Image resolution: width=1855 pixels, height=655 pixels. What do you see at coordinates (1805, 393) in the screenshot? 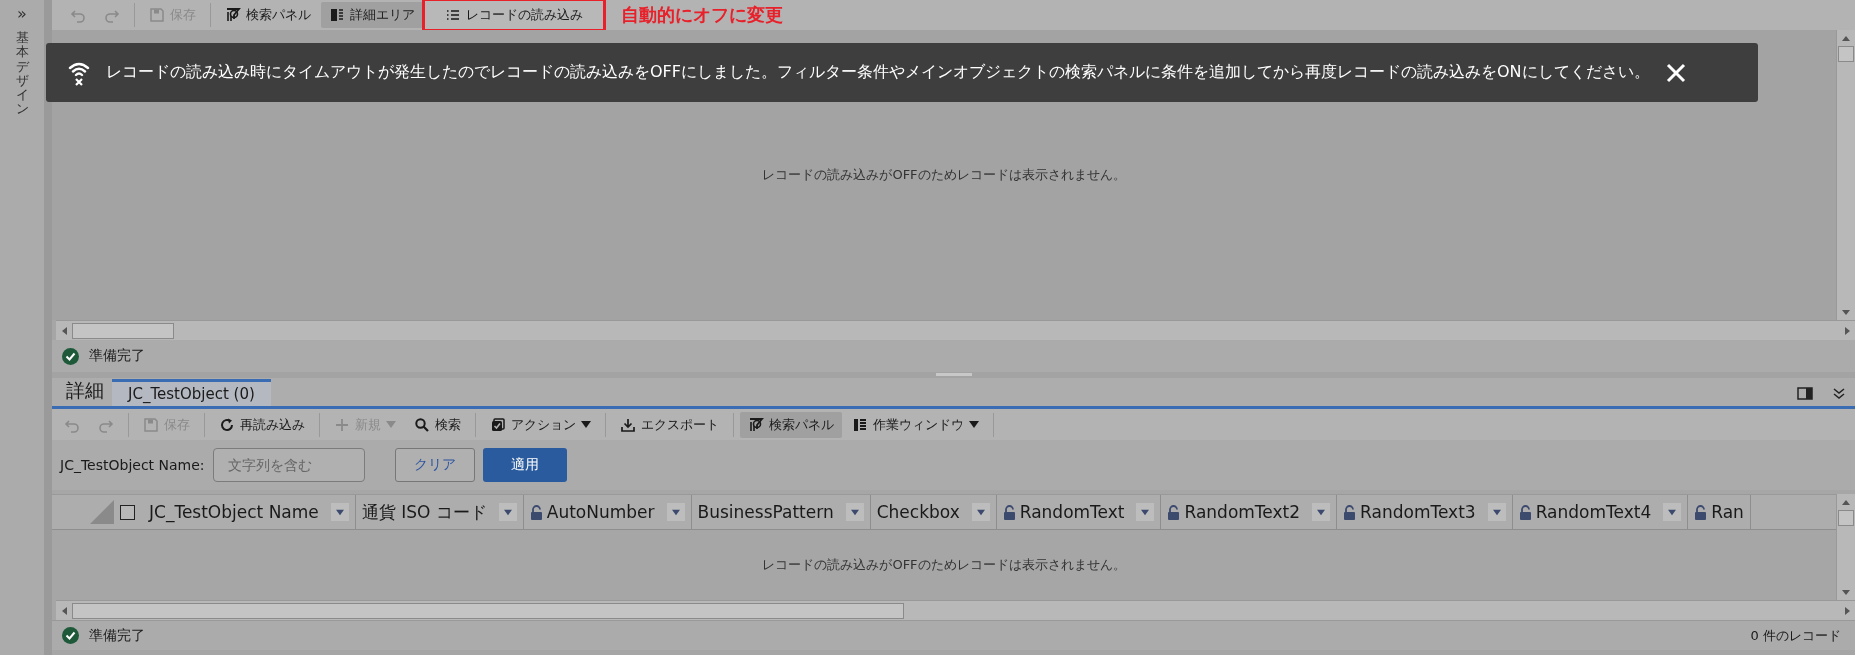
I see `panel-icon` at bounding box center [1805, 393].